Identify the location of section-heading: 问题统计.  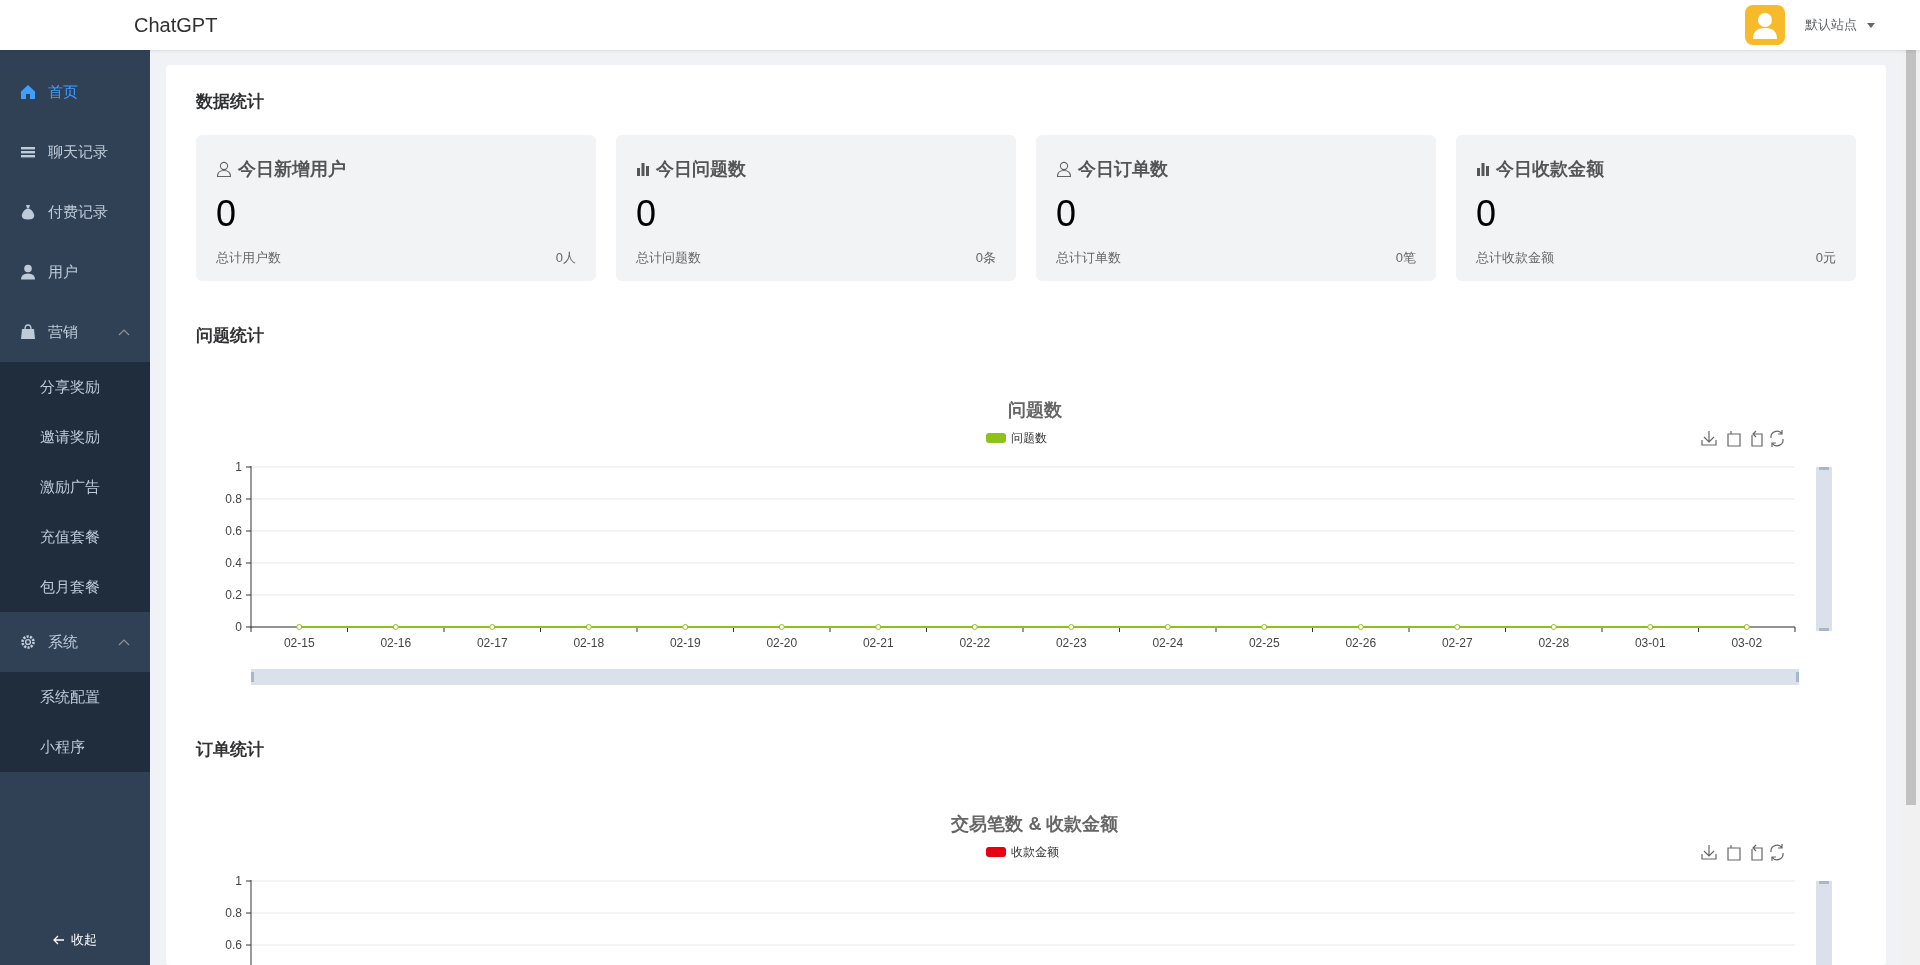
(230, 336).